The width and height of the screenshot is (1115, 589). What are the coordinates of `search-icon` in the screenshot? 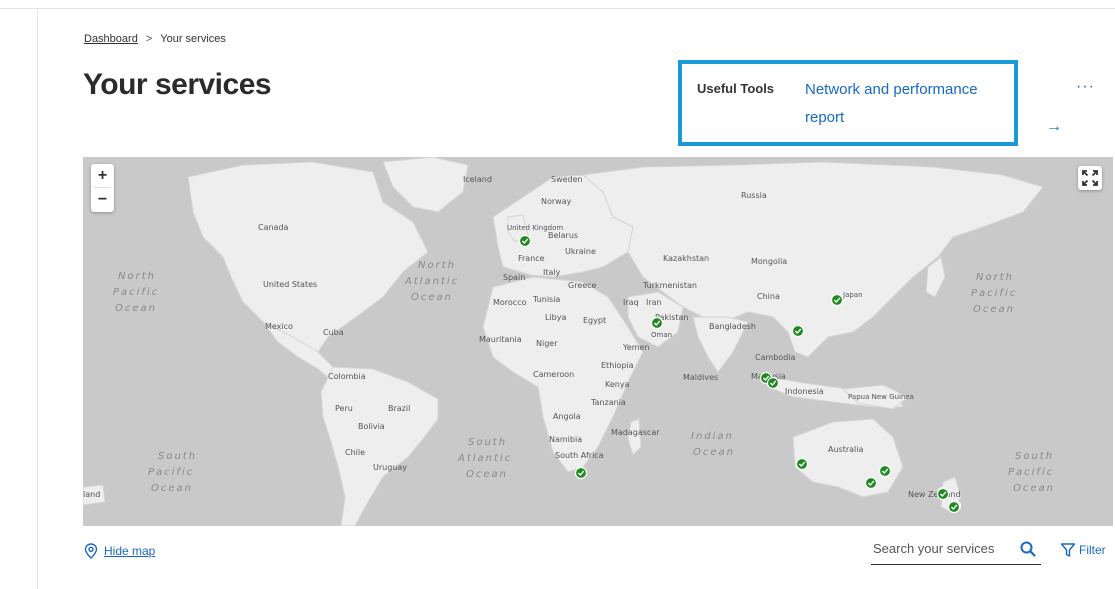 It's located at (1028, 549).